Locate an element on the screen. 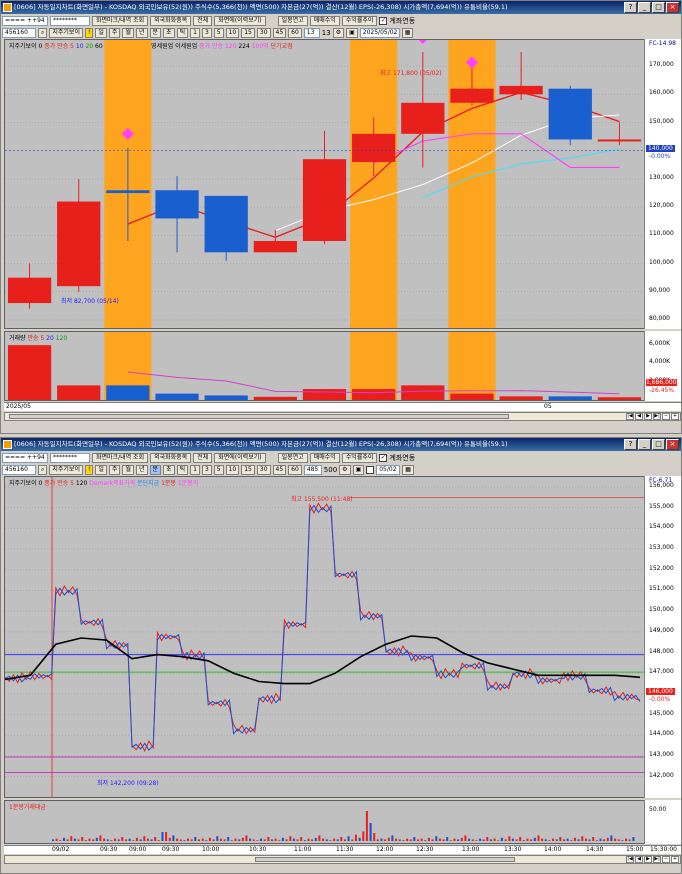  volume-axis: 6,000K4,000K2,000K1,686,000-26.45% is located at coordinates (662, 366).